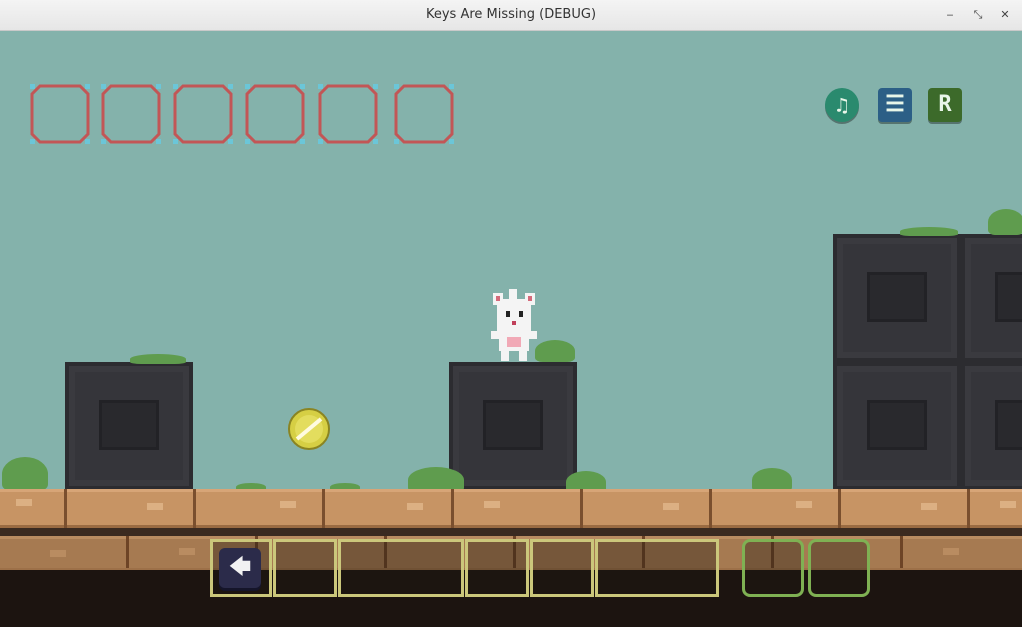 This screenshot has height=627, width=1022. What do you see at coordinates (511, 532) in the screenshot?
I see `ground-shadow` at bounding box center [511, 532].